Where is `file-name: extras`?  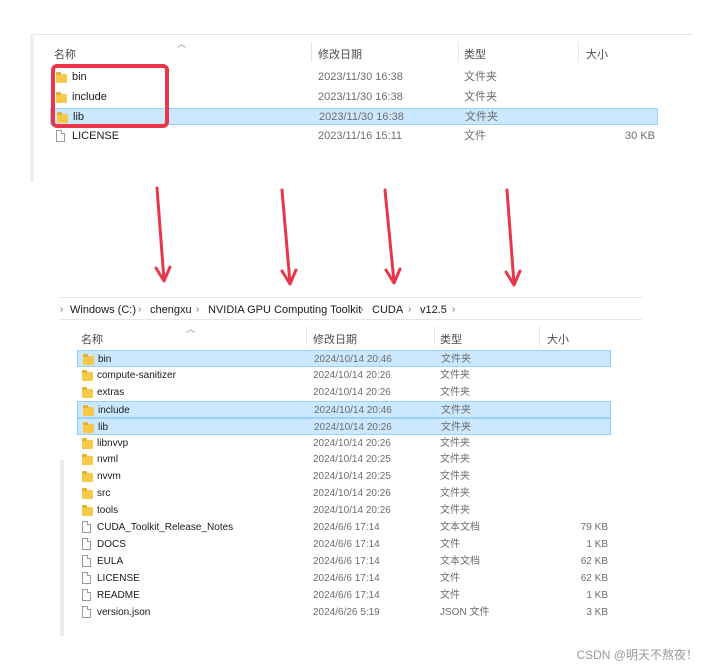 file-name: extras is located at coordinates (111, 392).